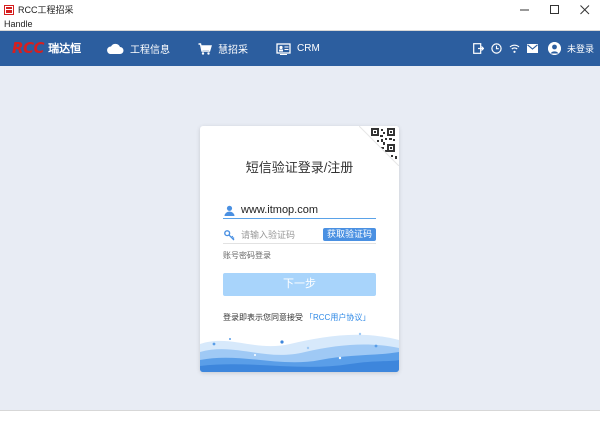 The width and height of the screenshot is (600, 428). Describe the element at coordinates (306, 210) in the screenshot. I see `phone-input` at that location.